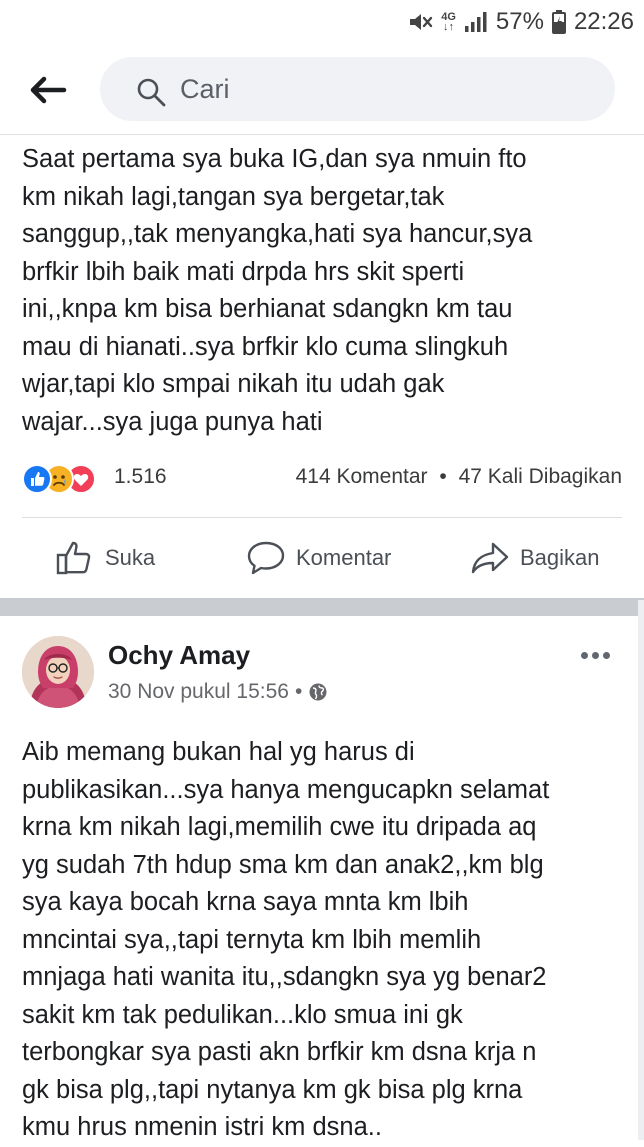 Image resolution: width=644 pixels, height=1147 pixels. Describe the element at coordinates (558, 22) in the screenshot. I see `battery-icon` at that location.